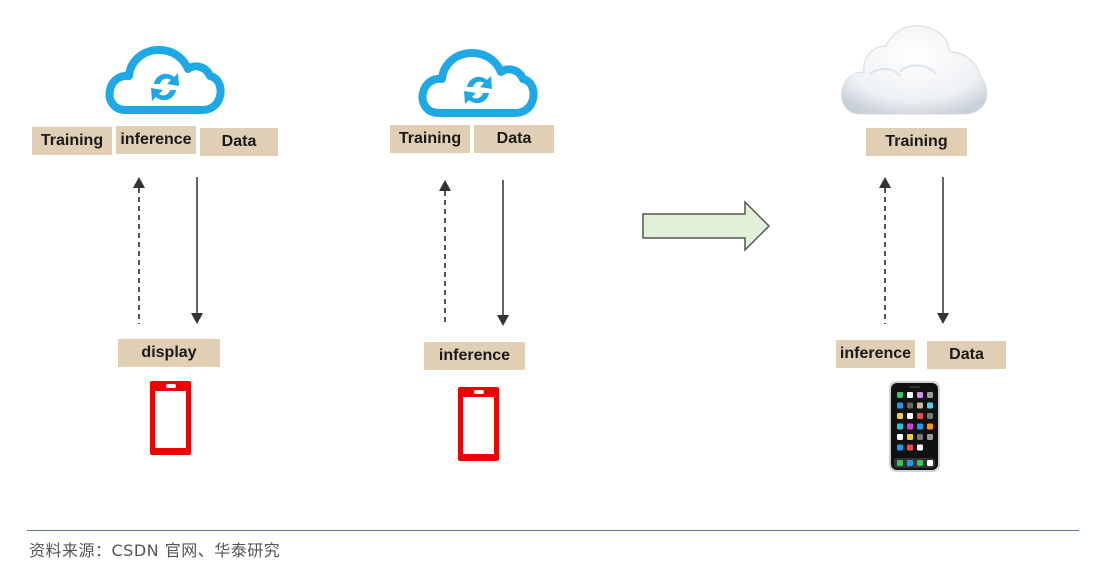 The width and height of the screenshot is (1101, 571). What do you see at coordinates (155, 550) in the screenshot?
I see `source-note: 资料来源：CSDN 官网、华泰研究` at bounding box center [155, 550].